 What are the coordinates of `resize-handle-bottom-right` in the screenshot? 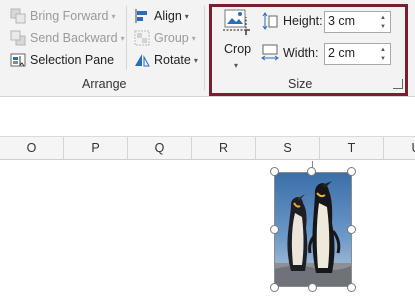 It's located at (351, 287).